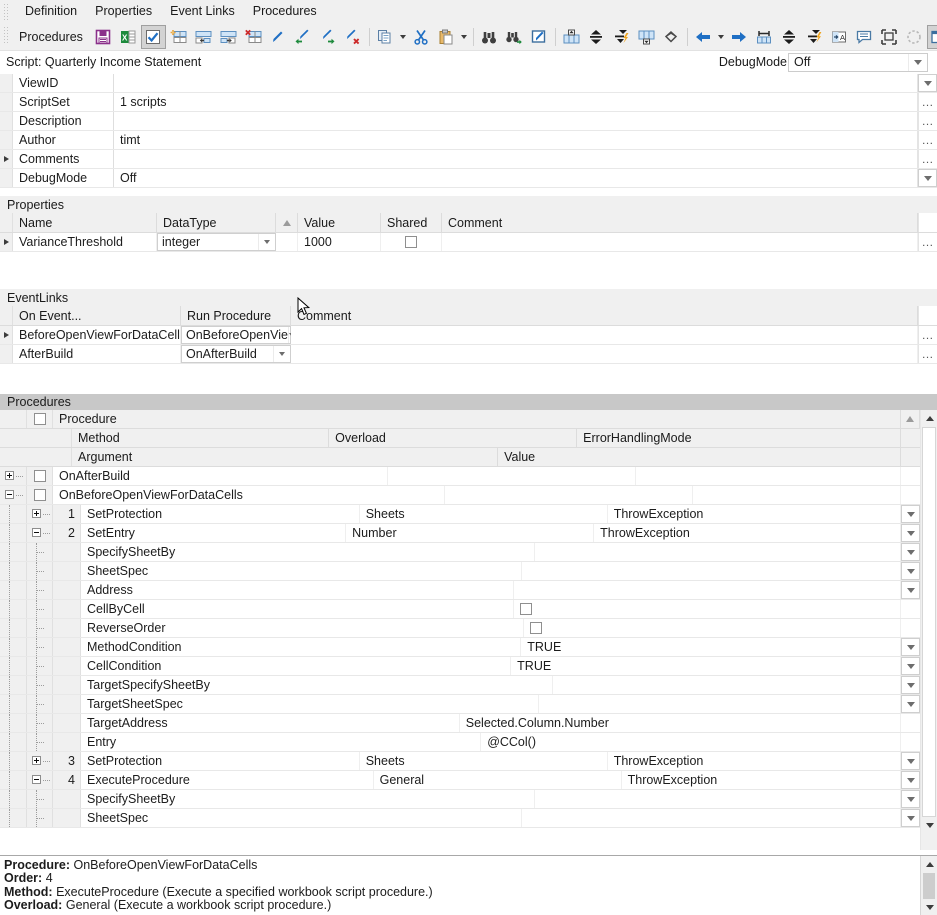 This screenshot has width=937, height=915. I want to click on col-header-shared: Shared, so click(411, 222).